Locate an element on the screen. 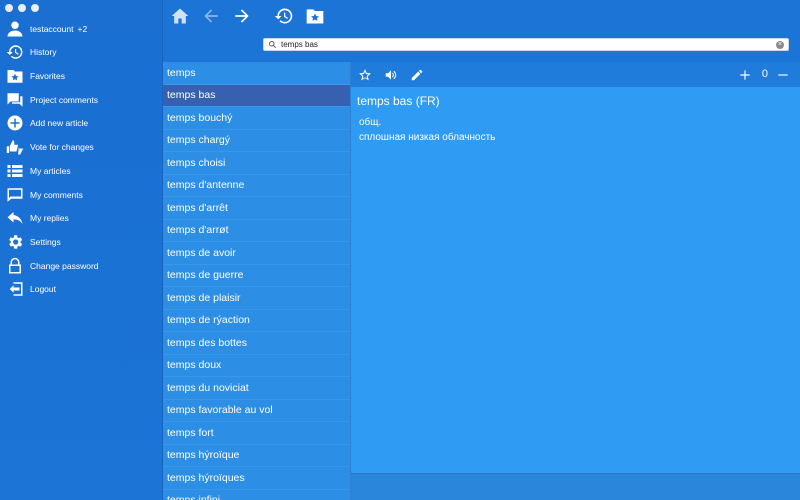 The height and width of the screenshot is (500, 800). pronounce-button is located at coordinates (391, 75).